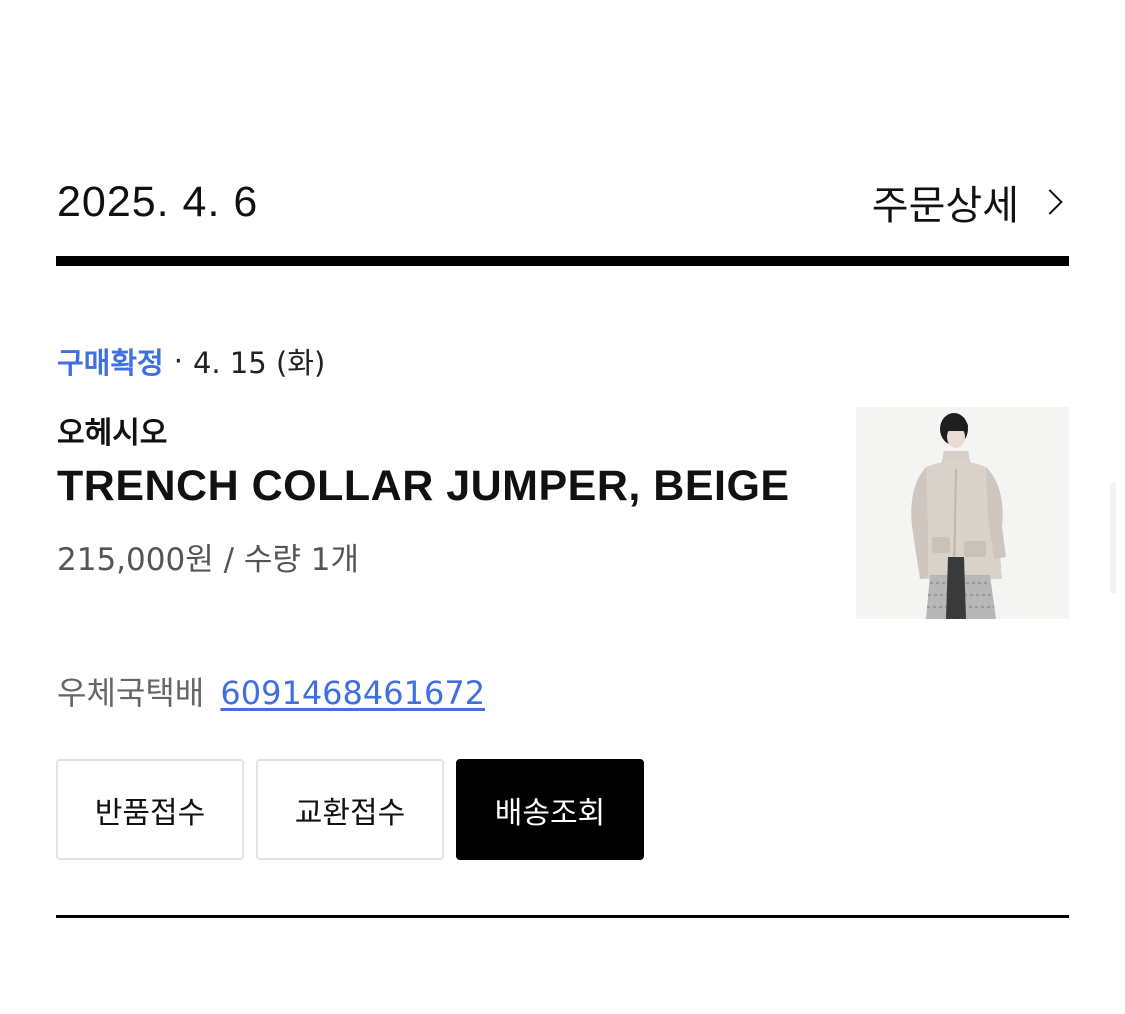 Image resolution: width=1125 pixels, height=1014 pixels. I want to click on courier-line: 우체국택배 6091468461672, so click(271, 691).